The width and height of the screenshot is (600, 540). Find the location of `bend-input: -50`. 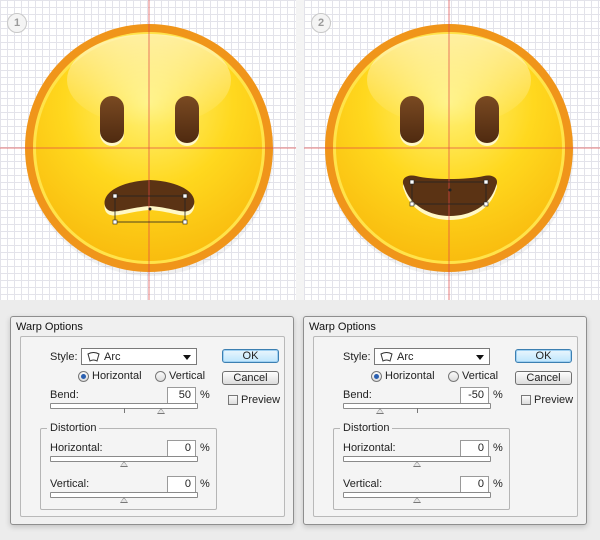

bend-input: -50 is located at coordinates (474, 395).